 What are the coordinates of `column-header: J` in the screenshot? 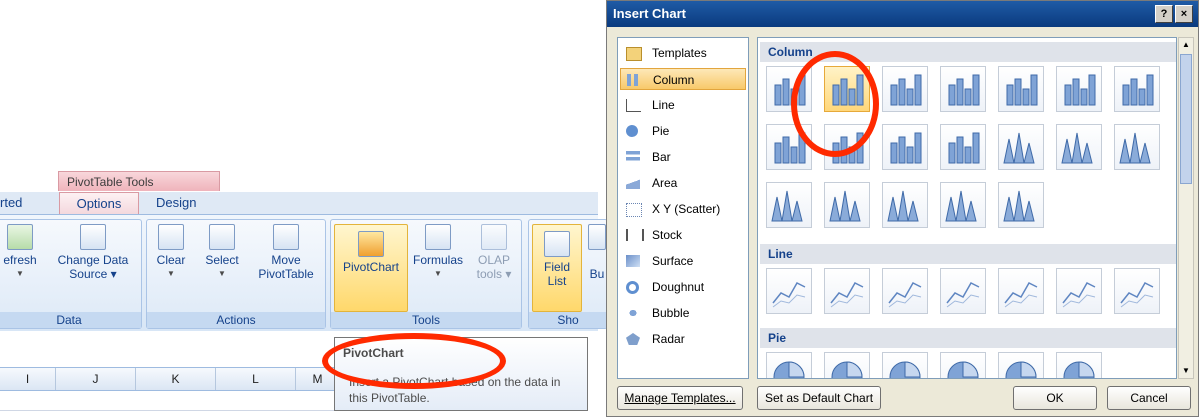 It's located at (96, 379).